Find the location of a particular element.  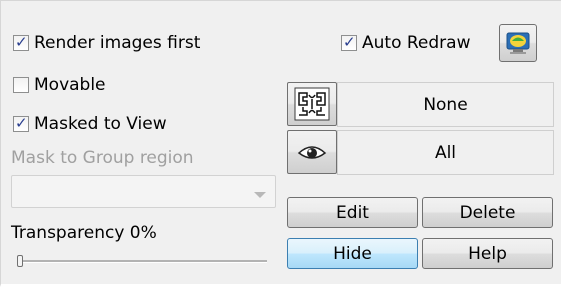

redraw-button is located at coordinates (518, 43).